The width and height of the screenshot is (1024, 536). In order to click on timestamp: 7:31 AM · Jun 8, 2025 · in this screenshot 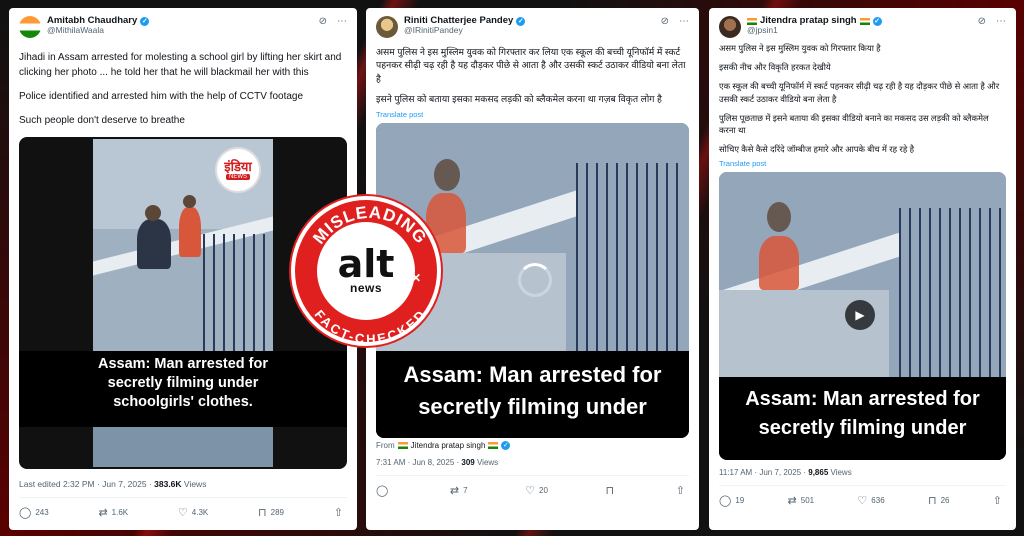, I will do `click(418, 462)`.